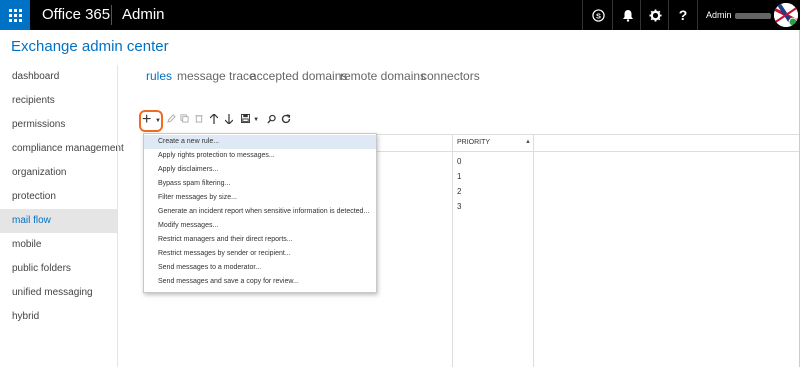  I want to click on pencil-icon, so click(171, 118).